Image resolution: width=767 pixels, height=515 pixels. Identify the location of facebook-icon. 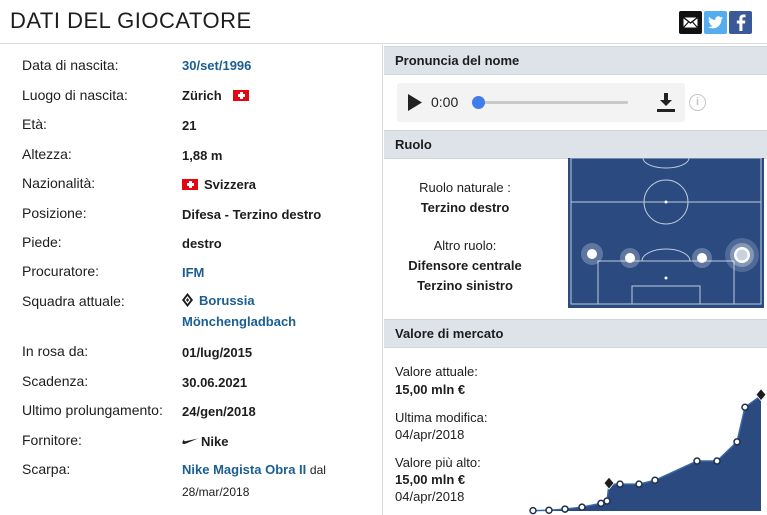
(741, 22).